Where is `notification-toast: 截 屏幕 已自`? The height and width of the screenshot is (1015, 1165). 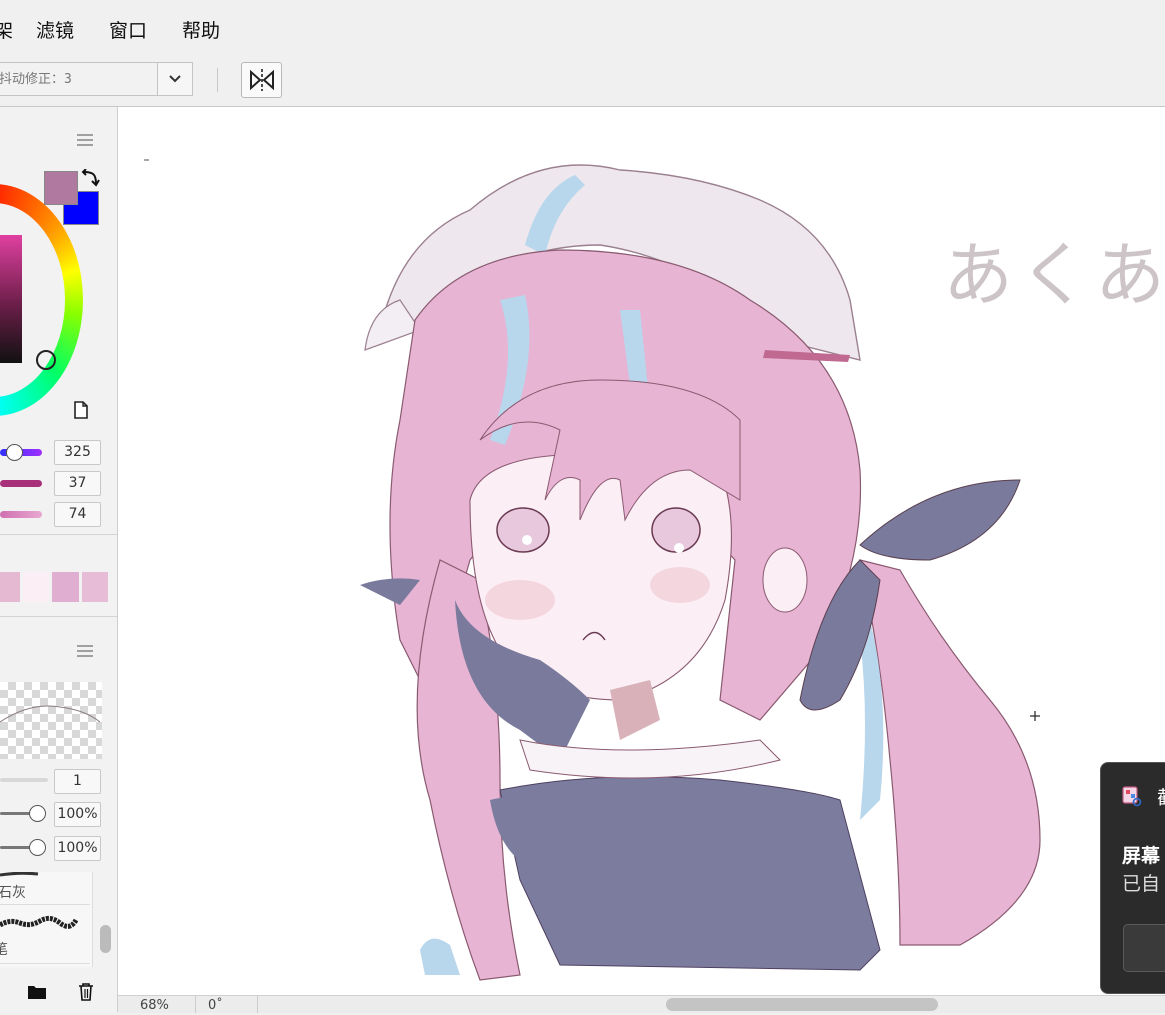 notification-toast: 截 屏幕 已自 is located at coordinates (1132, 878).